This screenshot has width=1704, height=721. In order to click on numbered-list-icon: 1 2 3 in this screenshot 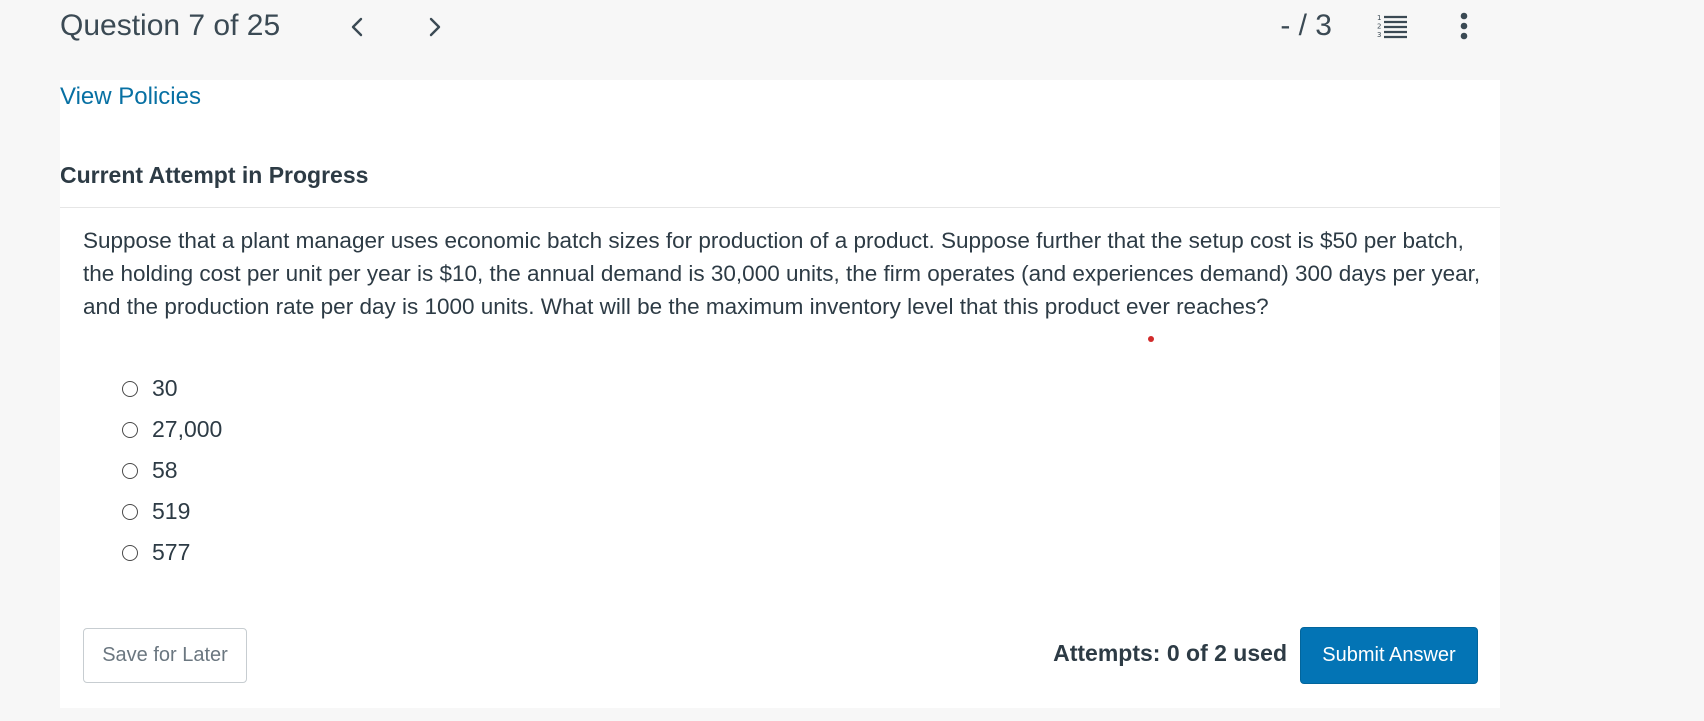, I will do `click(1392, 26)`.